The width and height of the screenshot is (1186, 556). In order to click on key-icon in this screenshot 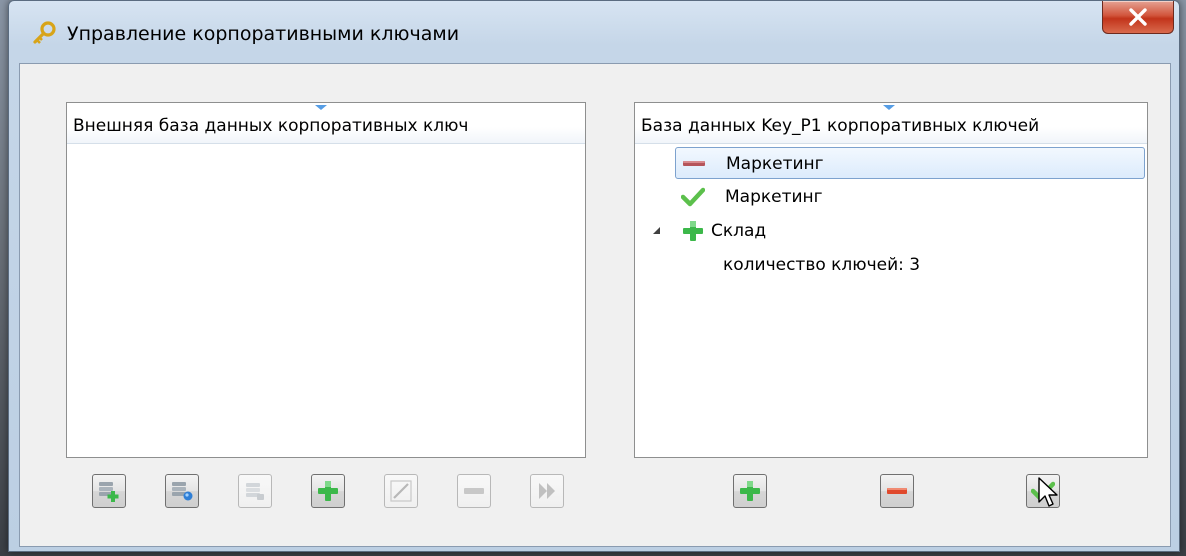, I will do `click(44, 34)`.